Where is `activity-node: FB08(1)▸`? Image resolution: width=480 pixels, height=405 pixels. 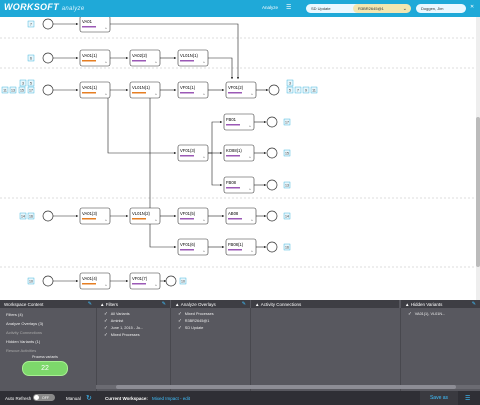 activity-node: FB08(1)▸ is located at coordinates (241, 247).